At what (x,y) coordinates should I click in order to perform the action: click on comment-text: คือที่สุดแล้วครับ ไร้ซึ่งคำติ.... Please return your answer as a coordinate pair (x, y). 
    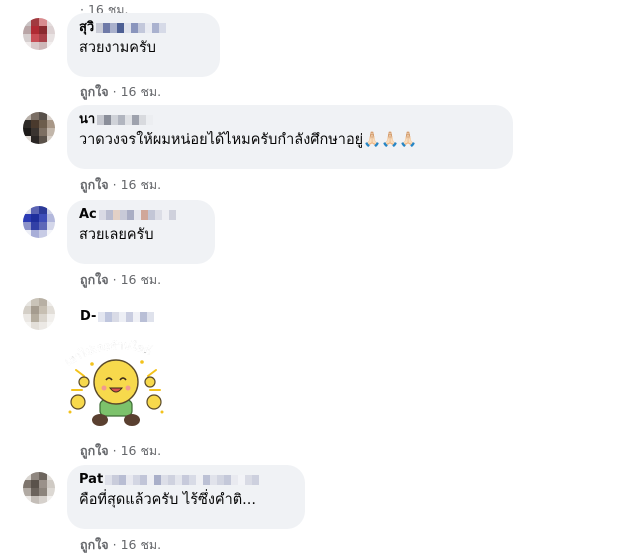
    Looking at the image, I should click on (167, 500).